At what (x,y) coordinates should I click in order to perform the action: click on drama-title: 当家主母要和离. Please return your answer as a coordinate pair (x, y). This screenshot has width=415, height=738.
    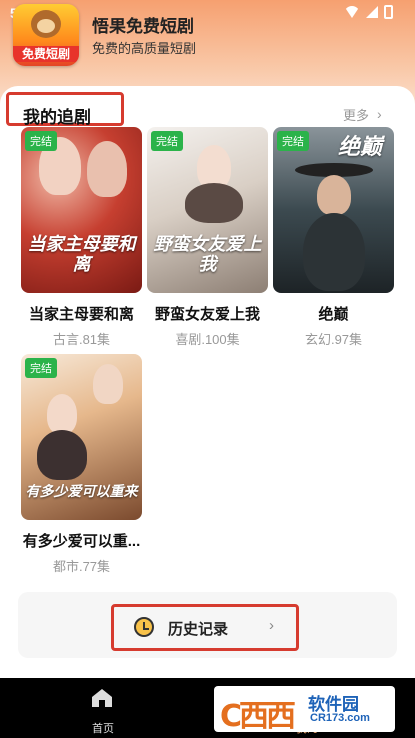
    Looking at the image, I should click on (81, 313).